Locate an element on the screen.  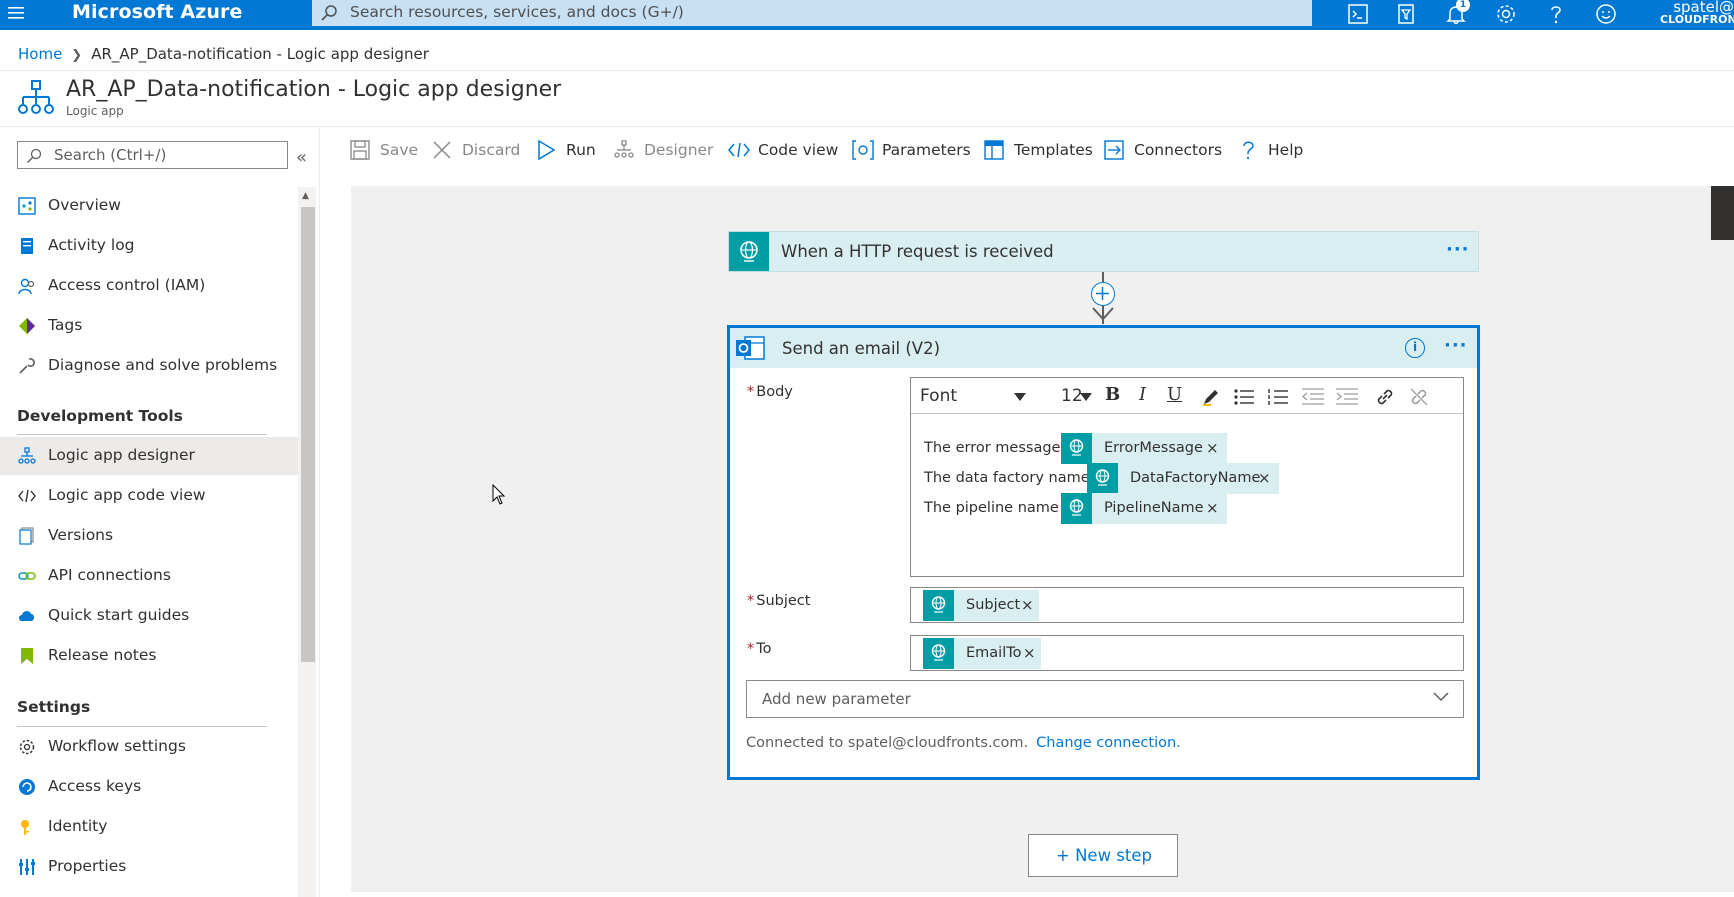
sidebar-search-input: Search (Ctrl+/) is located at coordinates (152, 155).